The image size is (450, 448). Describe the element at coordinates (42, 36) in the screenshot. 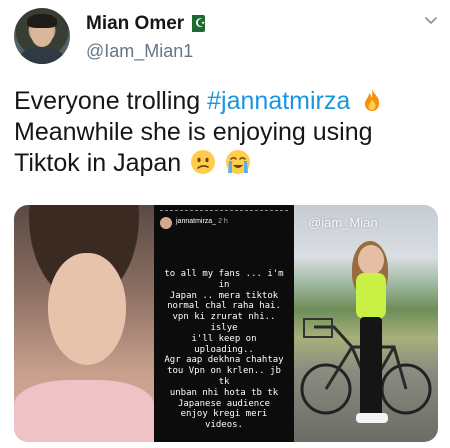

I see `avatar` at that location.